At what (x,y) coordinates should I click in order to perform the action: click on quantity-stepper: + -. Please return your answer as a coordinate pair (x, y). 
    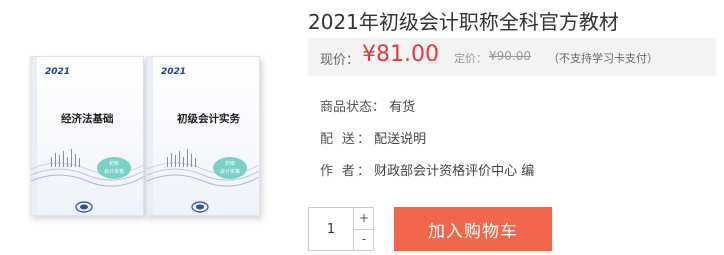
    Looking at the image, I should click on (341, 229).